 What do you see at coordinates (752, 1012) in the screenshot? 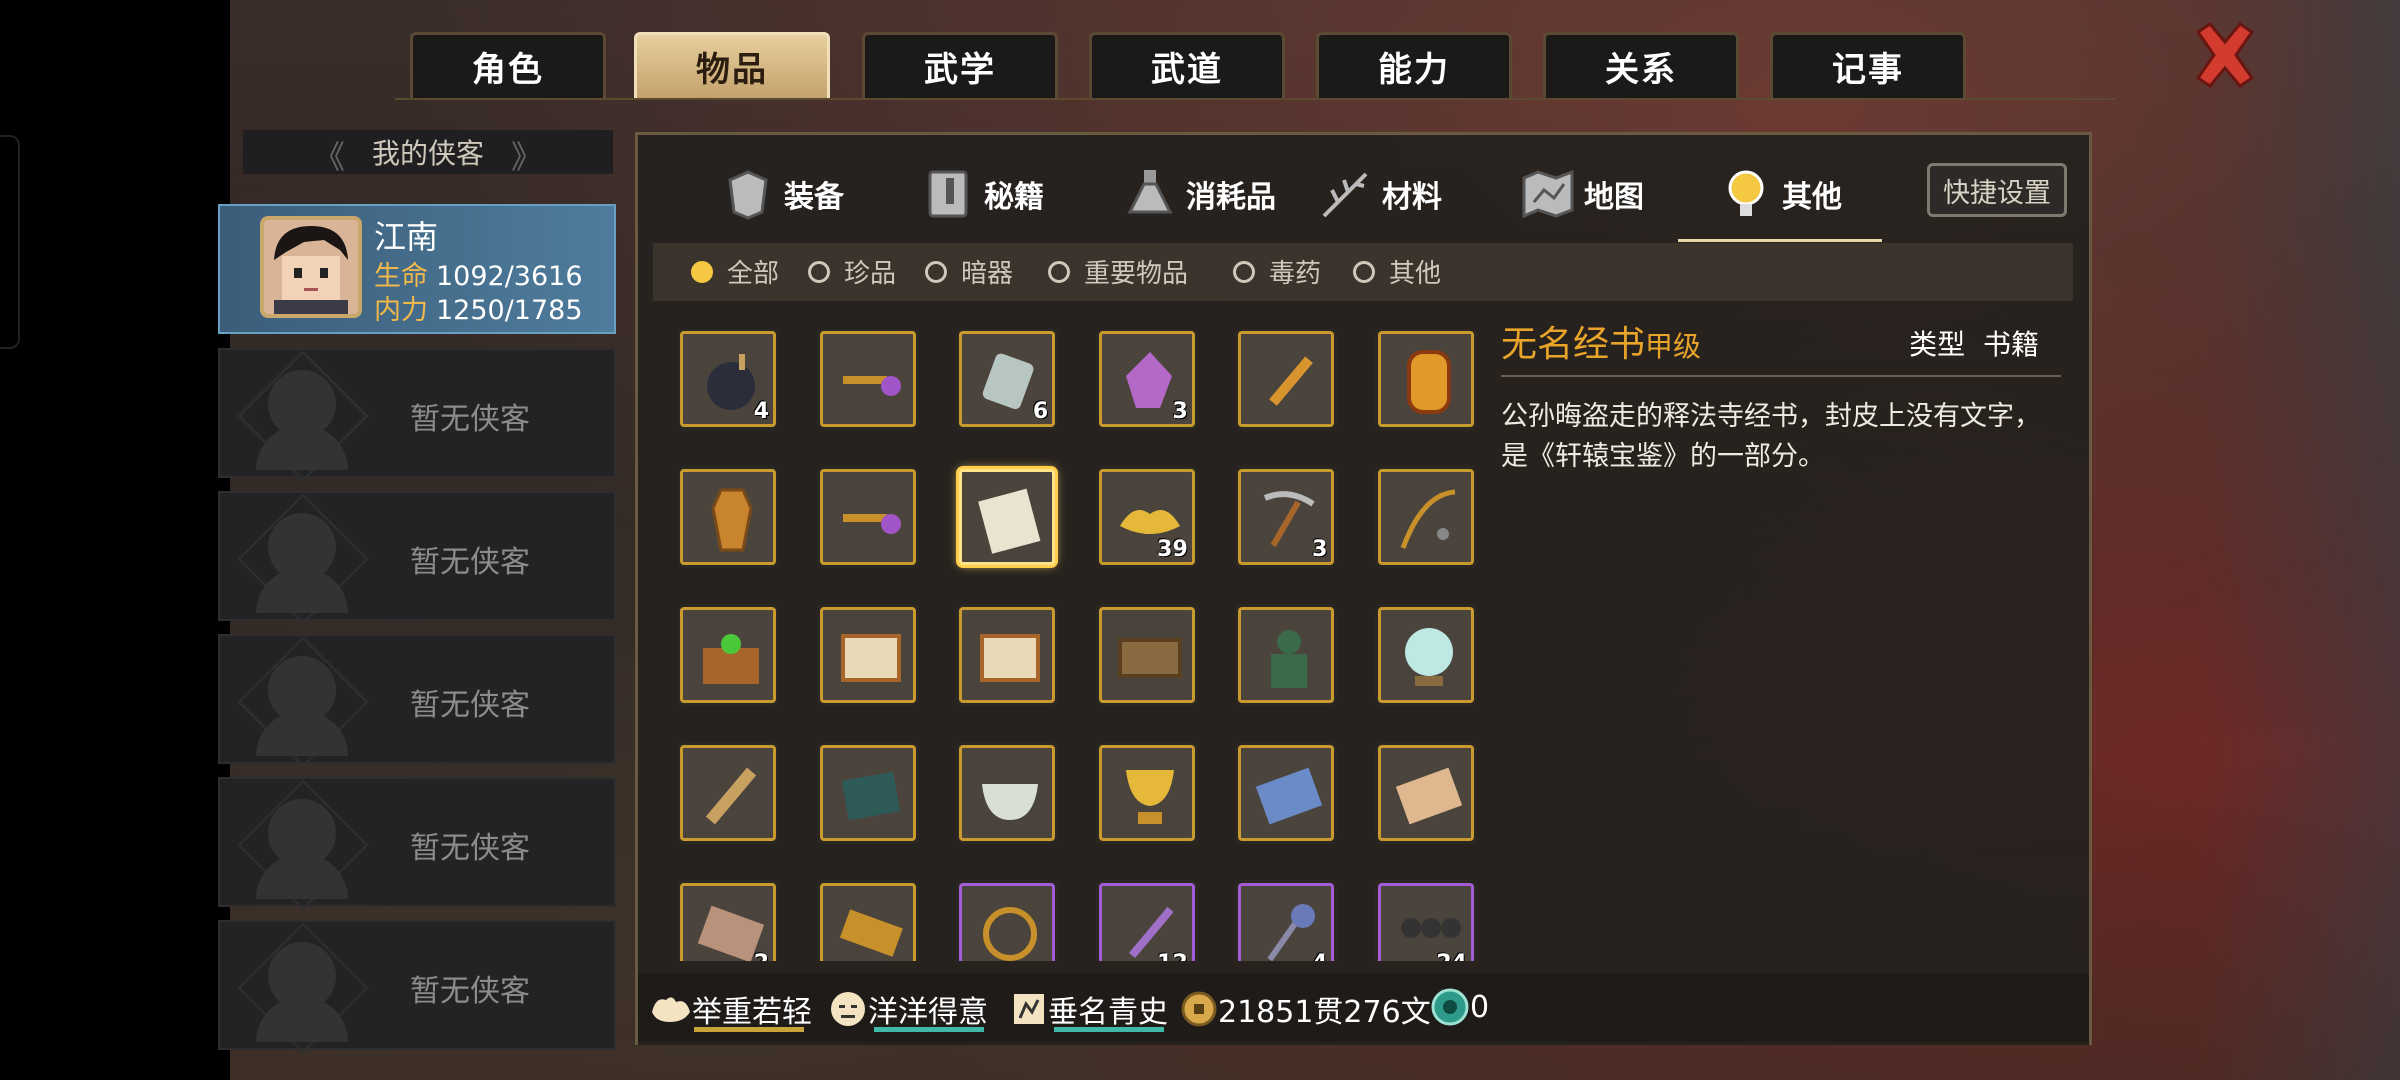
I see `trait-label: 举重若轻` at bounding box center [752, 1012].